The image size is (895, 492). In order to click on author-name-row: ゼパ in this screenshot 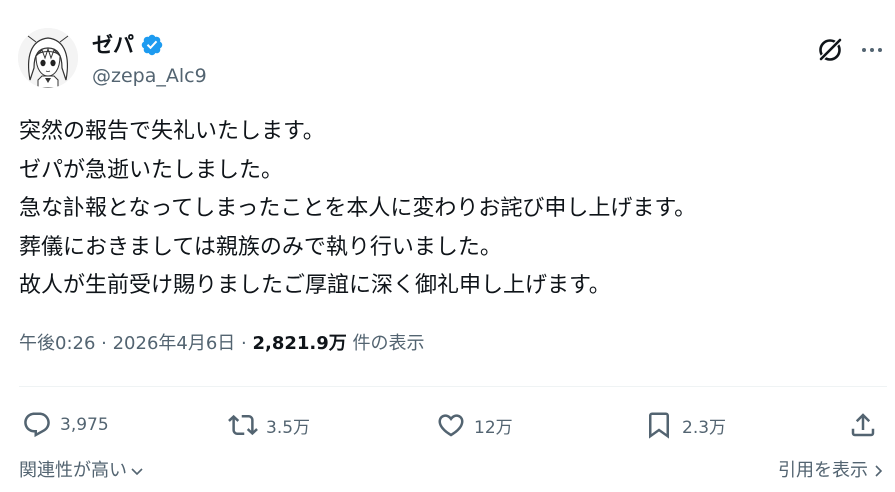, I will do `click(128, 45)`.